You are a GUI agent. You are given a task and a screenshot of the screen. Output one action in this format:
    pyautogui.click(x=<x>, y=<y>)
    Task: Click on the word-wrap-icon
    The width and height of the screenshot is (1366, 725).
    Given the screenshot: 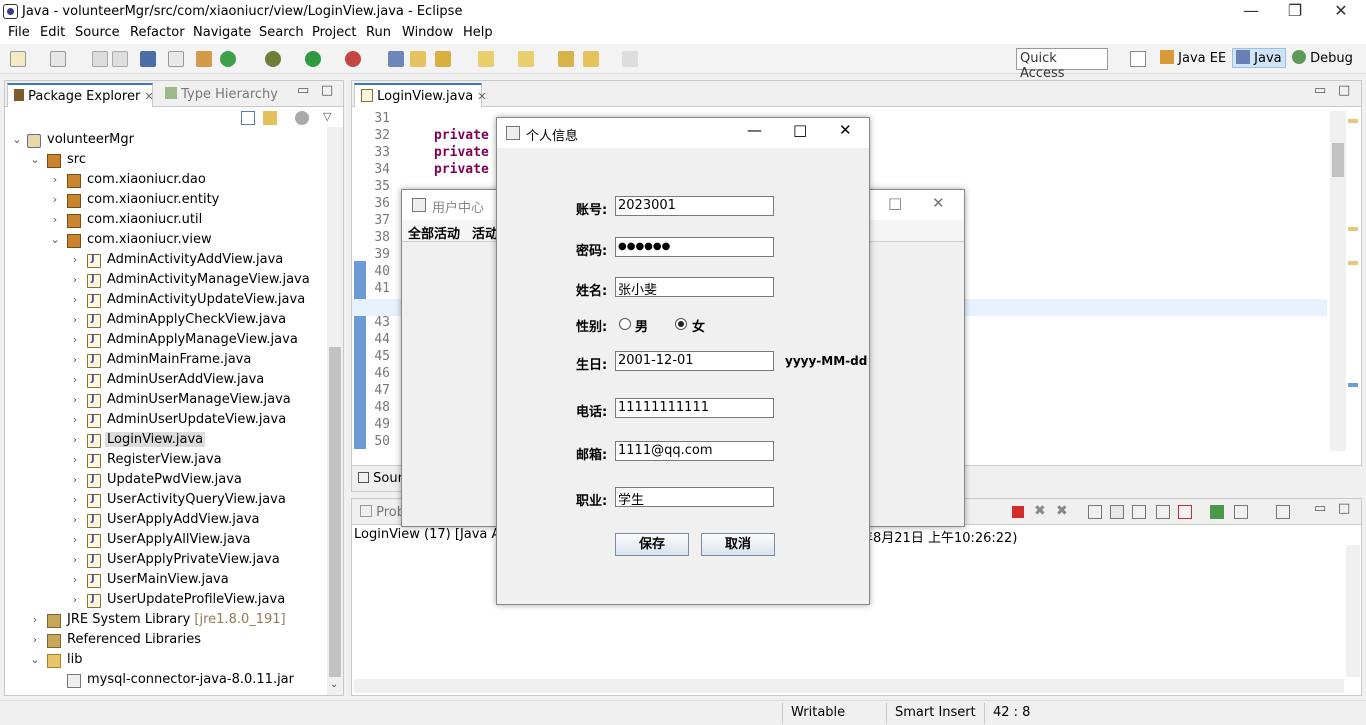 What is the action you would take?
    pyautogui.click(x=1139, y=512)
    